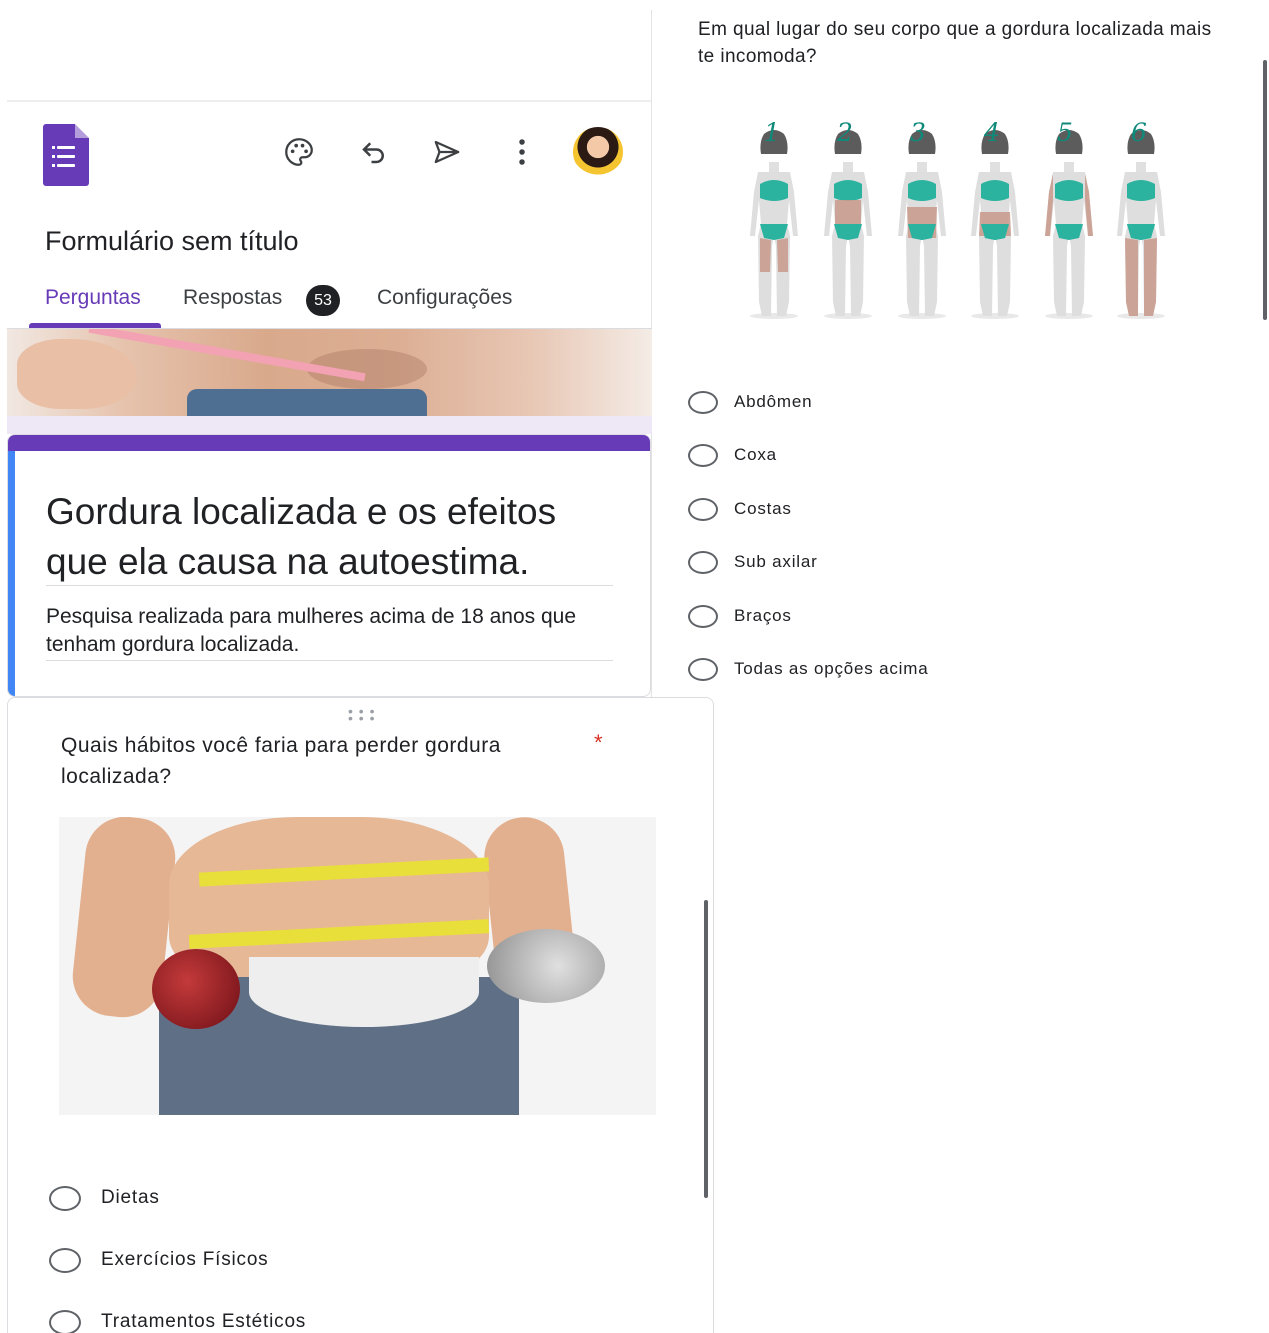 This screenshot has height=1333, width=1269. Describe the element at coordinates (522, 152) in the screenshot. I see `more-vert-icon` at that location.